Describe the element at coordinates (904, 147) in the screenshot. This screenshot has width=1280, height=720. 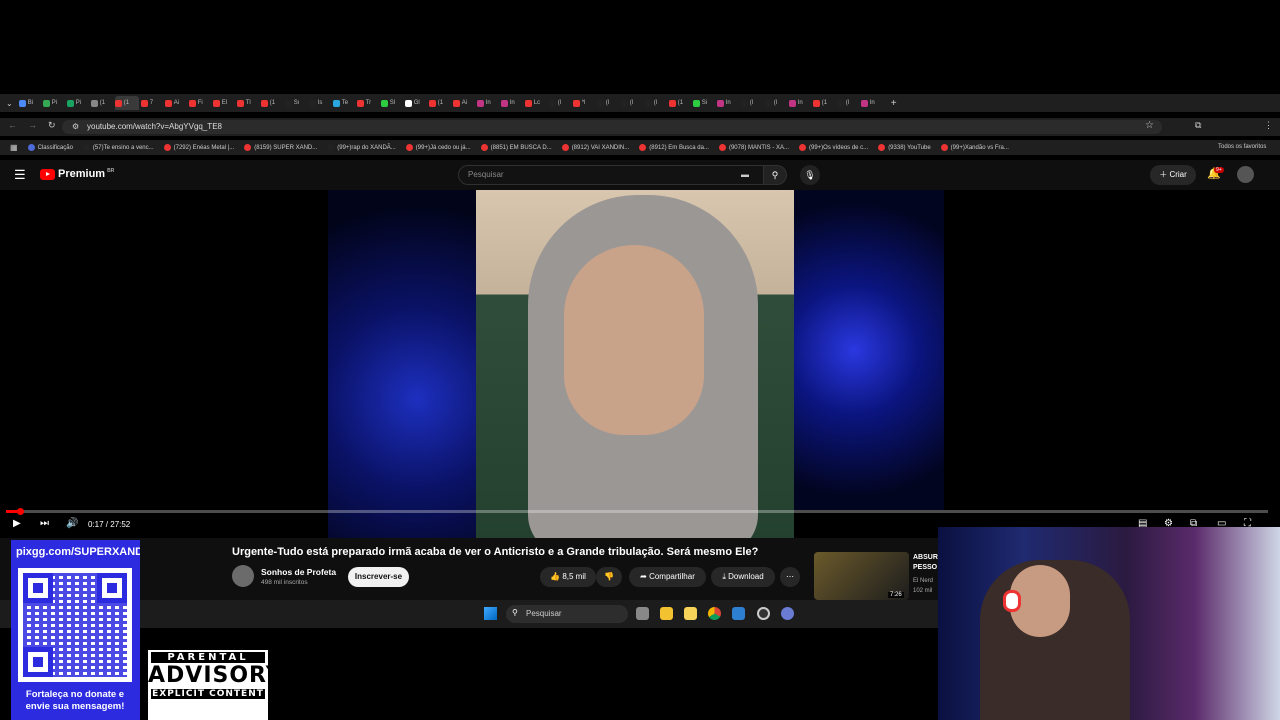
I see `bookmark-item: (9338) YouTube` at that location.